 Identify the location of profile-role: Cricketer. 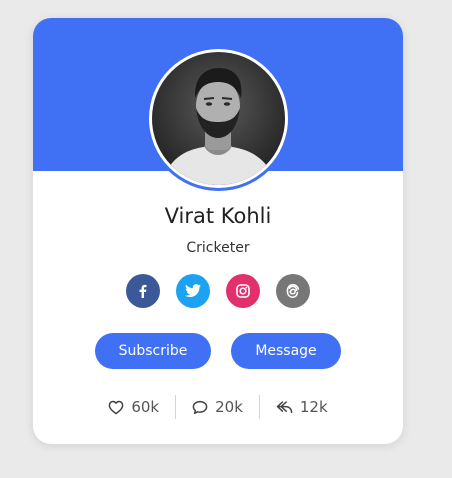
(218, 248).